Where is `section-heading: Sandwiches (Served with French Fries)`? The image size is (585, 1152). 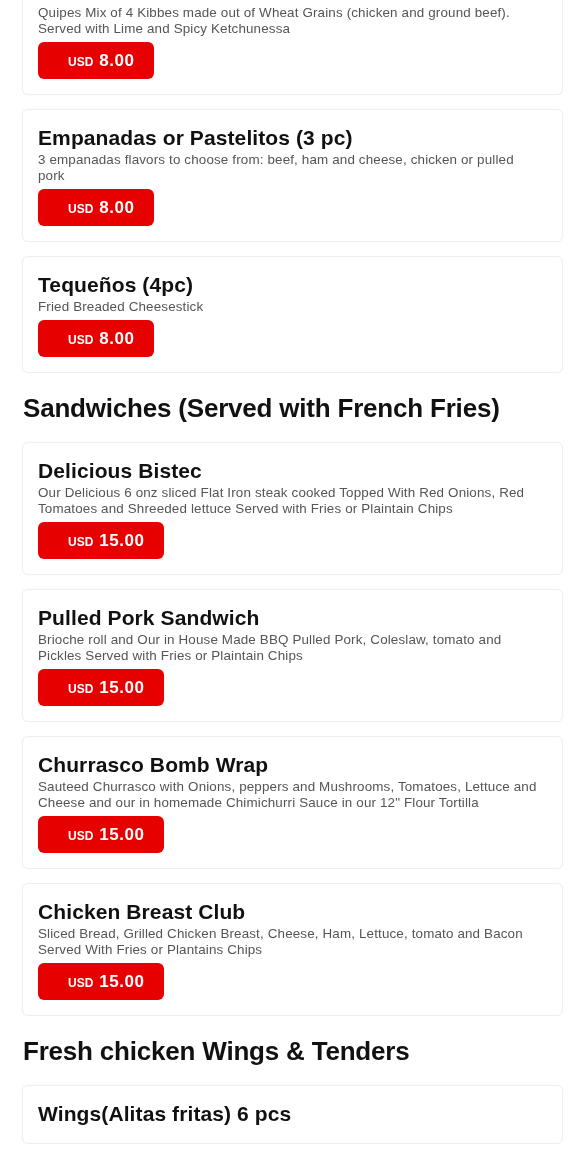 section-heading: Sandwiches (Served with French Fries) is located at coordinates (262, 408).